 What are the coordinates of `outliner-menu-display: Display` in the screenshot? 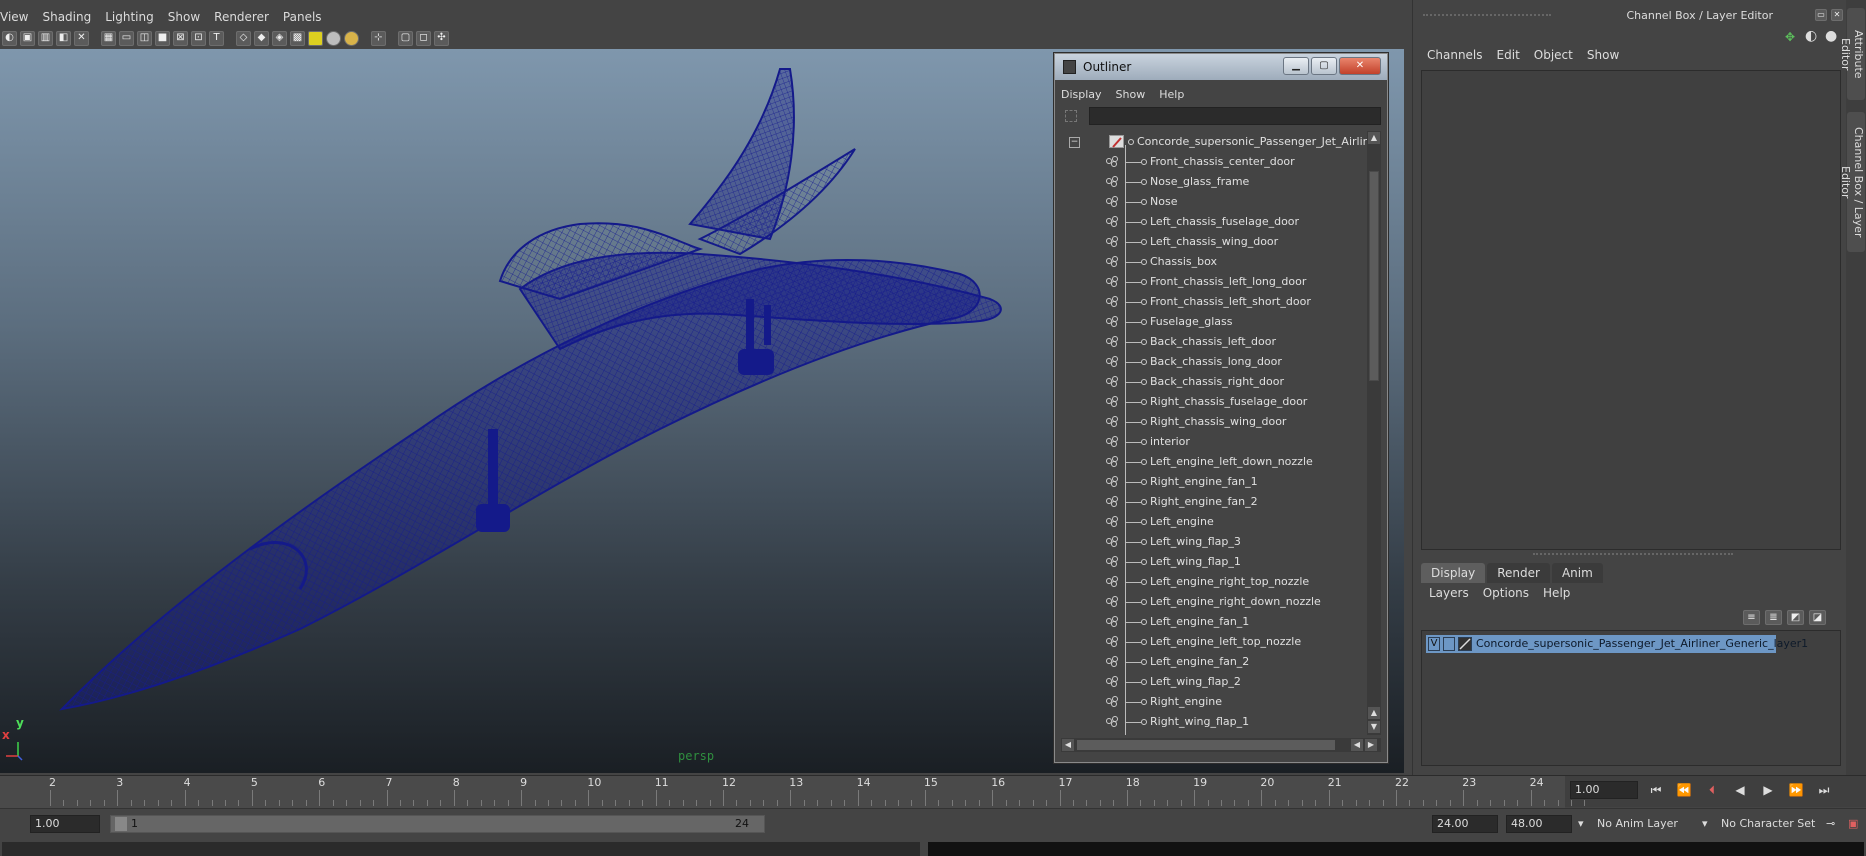 It's located at (1081, 95).